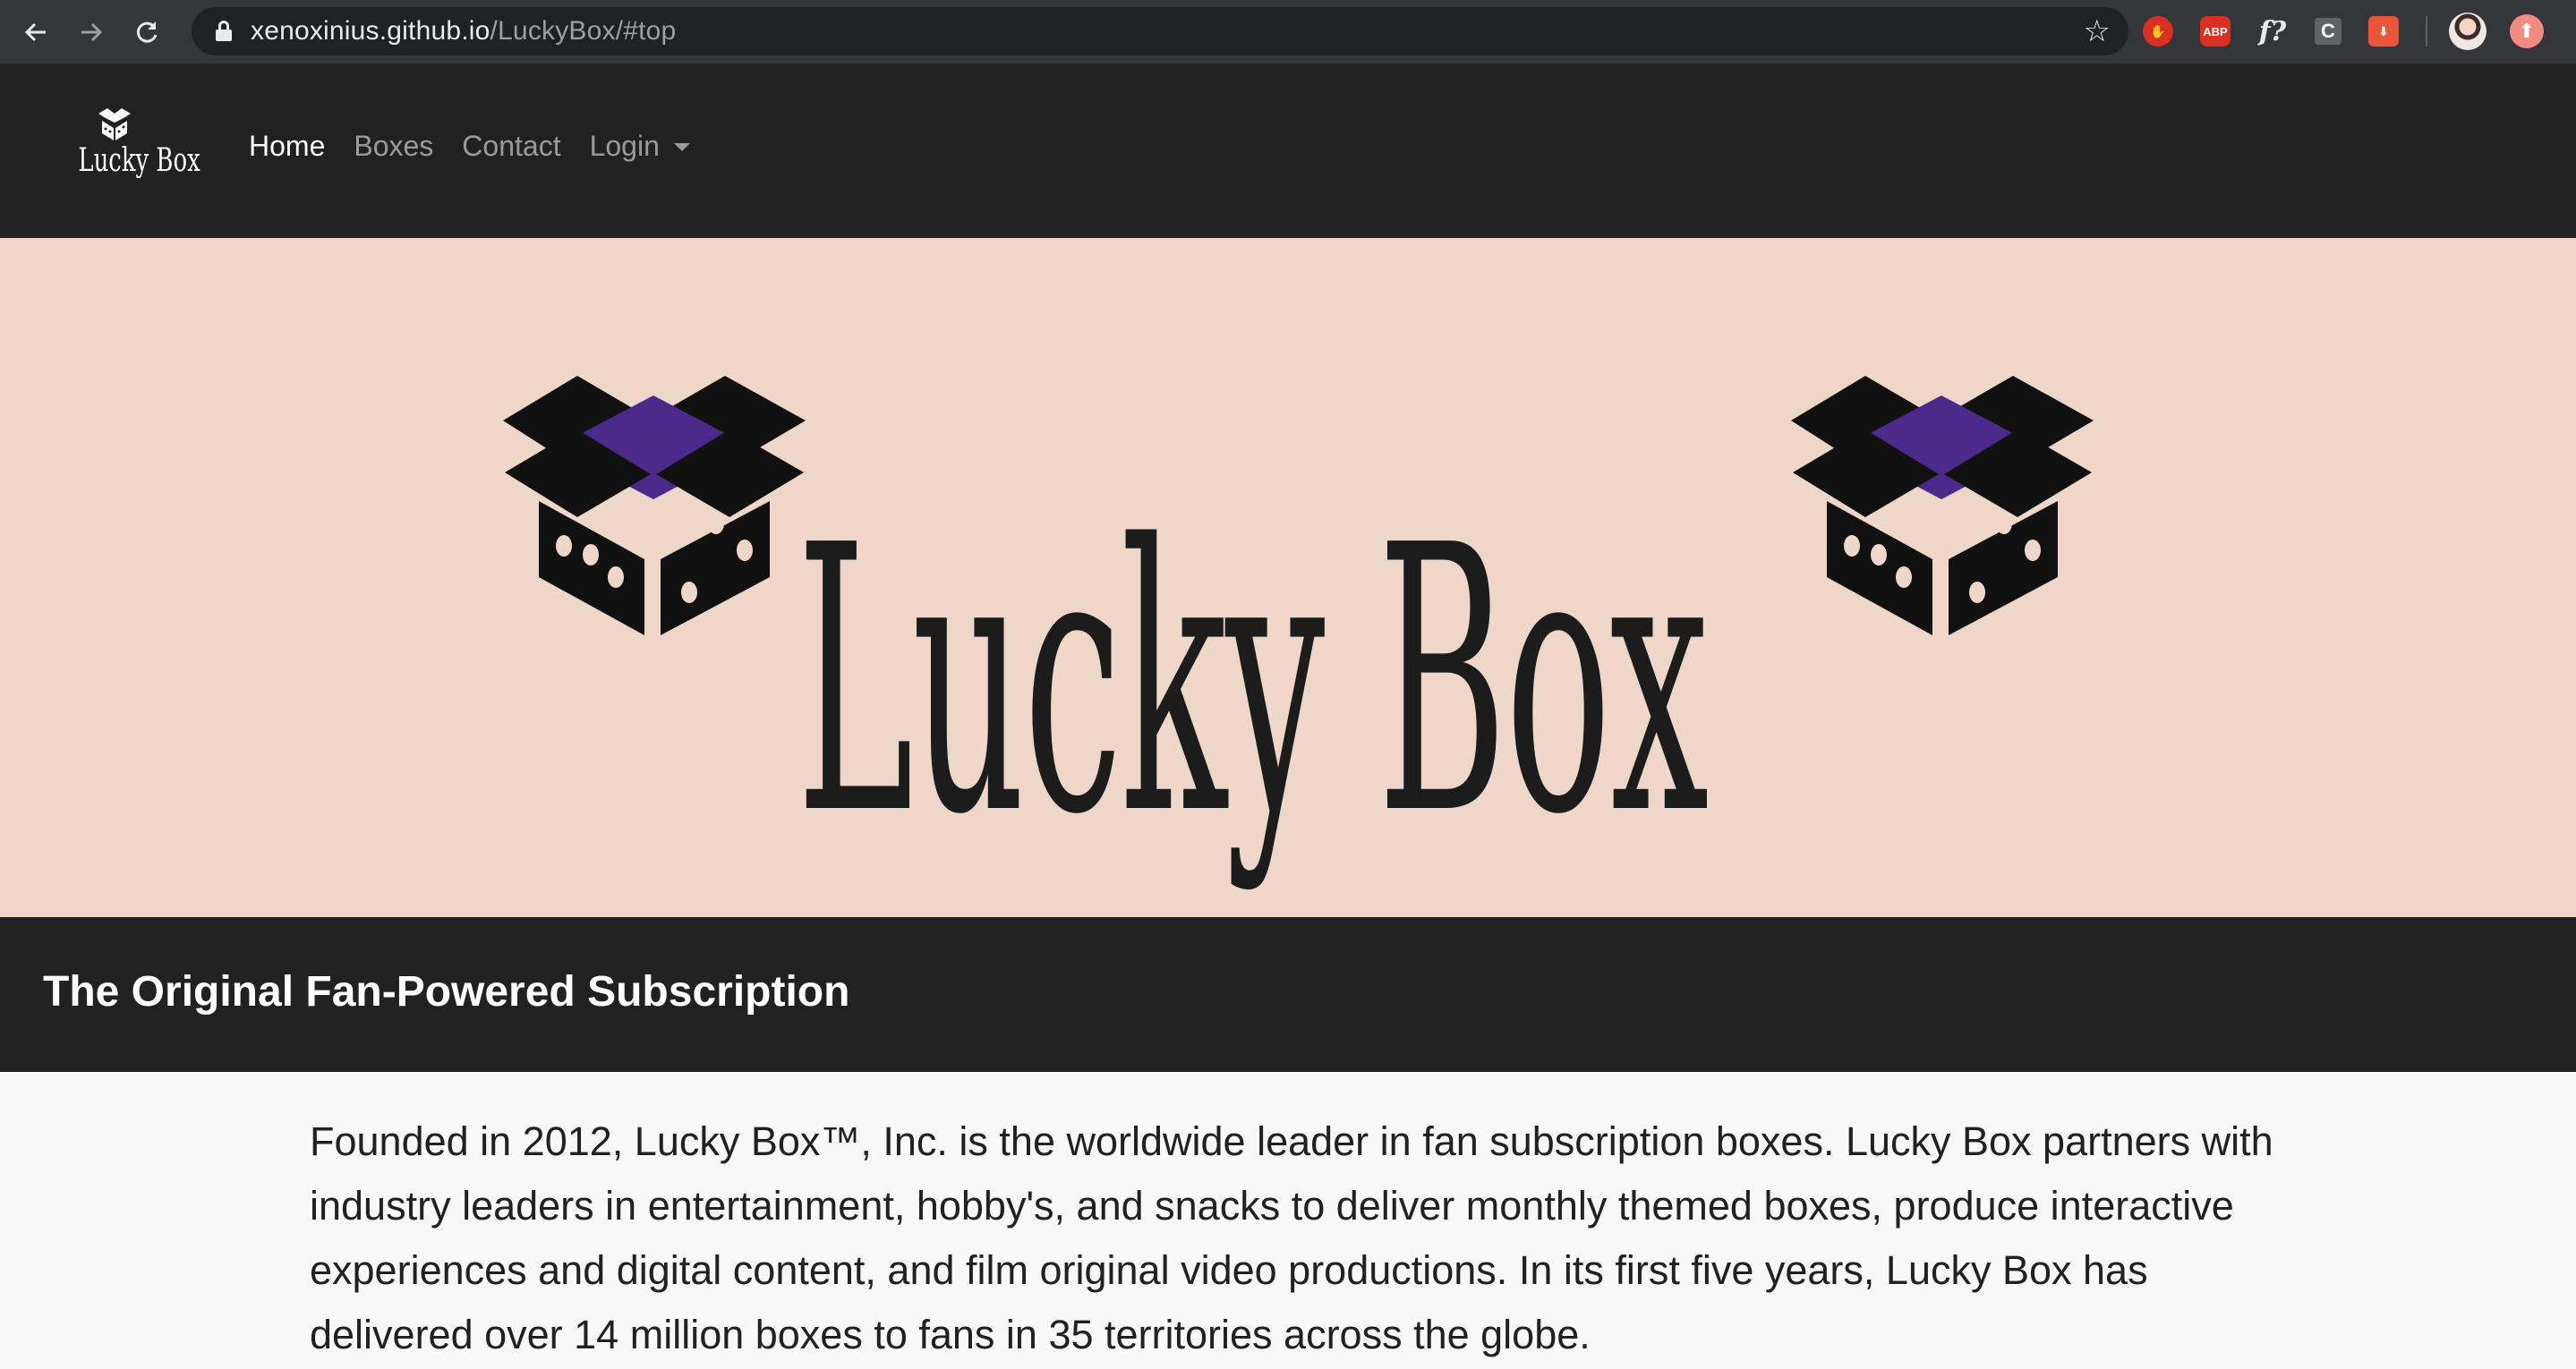  I want to click on url-text: xenoxinius.github.io/LuckyBox/#top, so click(463, 31).